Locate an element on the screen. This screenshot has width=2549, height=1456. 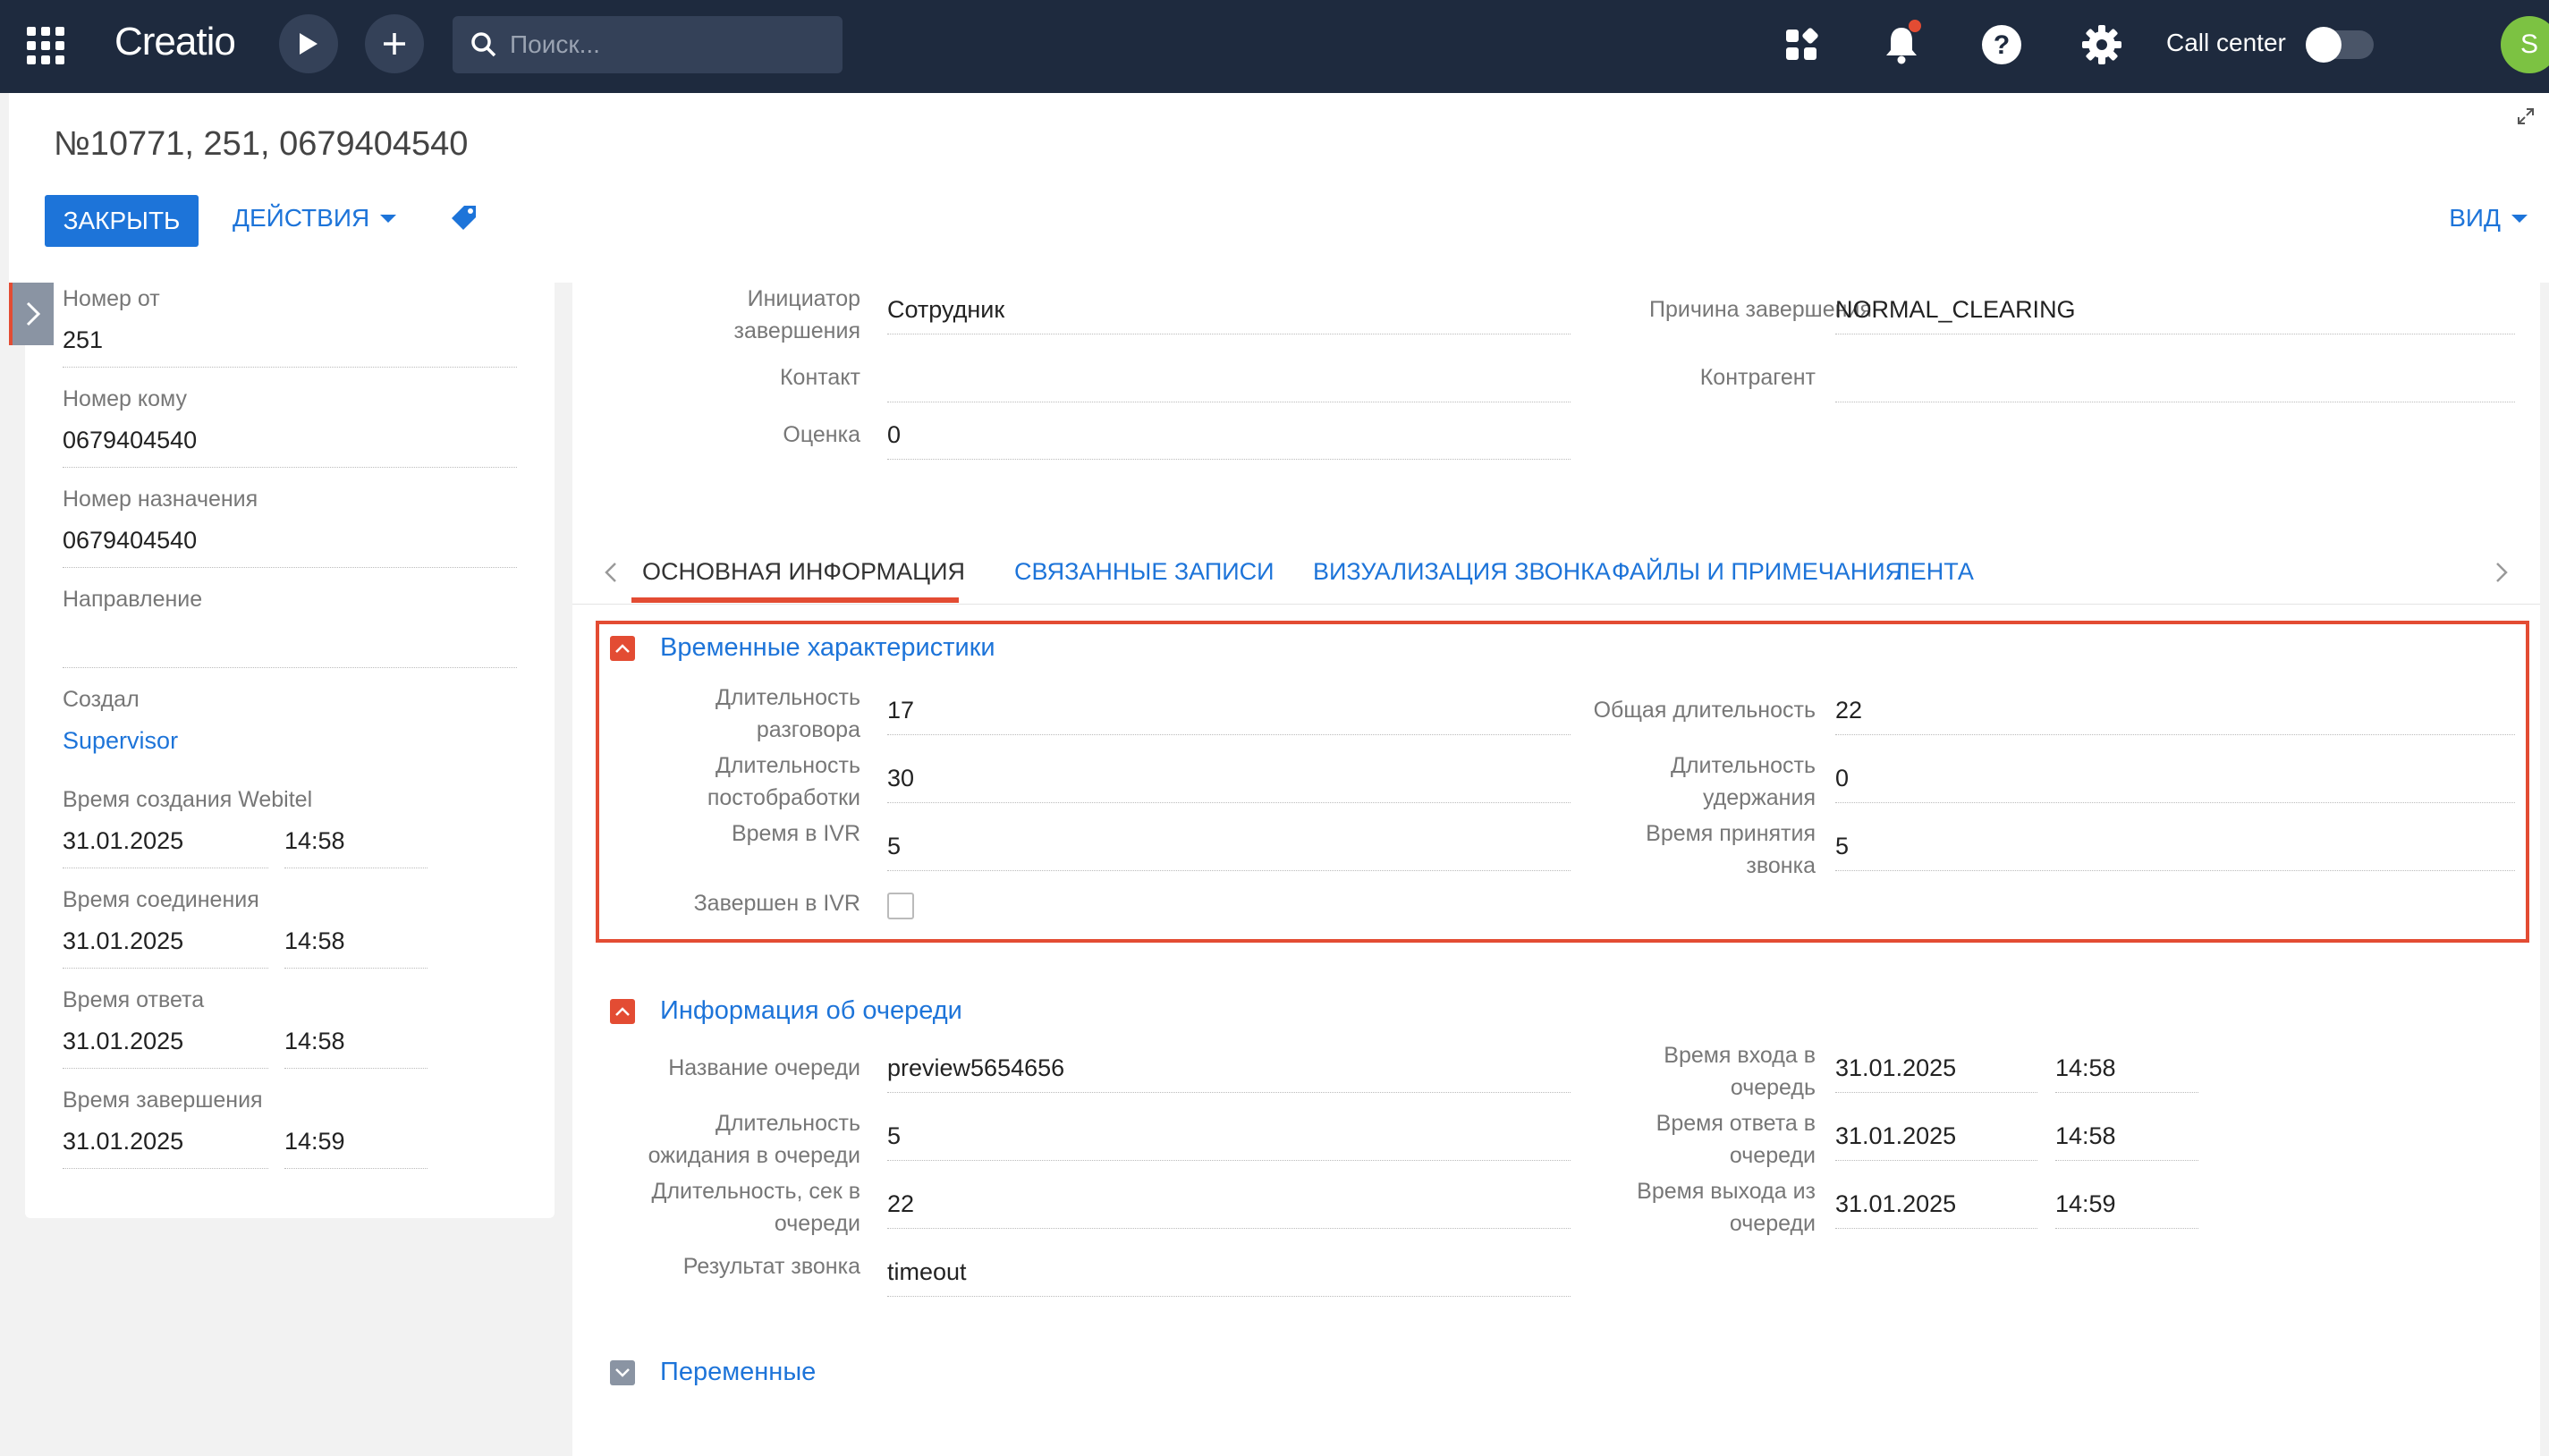
side-panel-toggle is located at coordinates (32, 314).